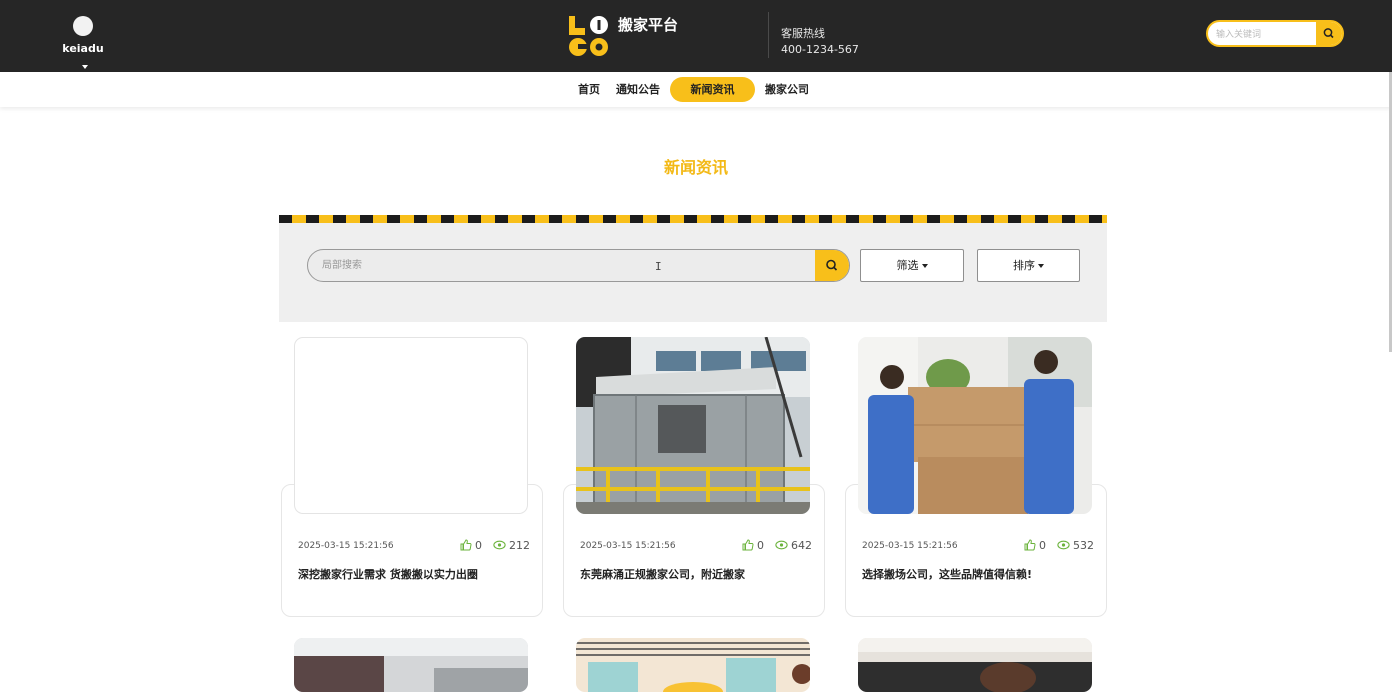 This screenshot has height=692, width=1392. I want to click on header-search-input, so click(1263, 33).